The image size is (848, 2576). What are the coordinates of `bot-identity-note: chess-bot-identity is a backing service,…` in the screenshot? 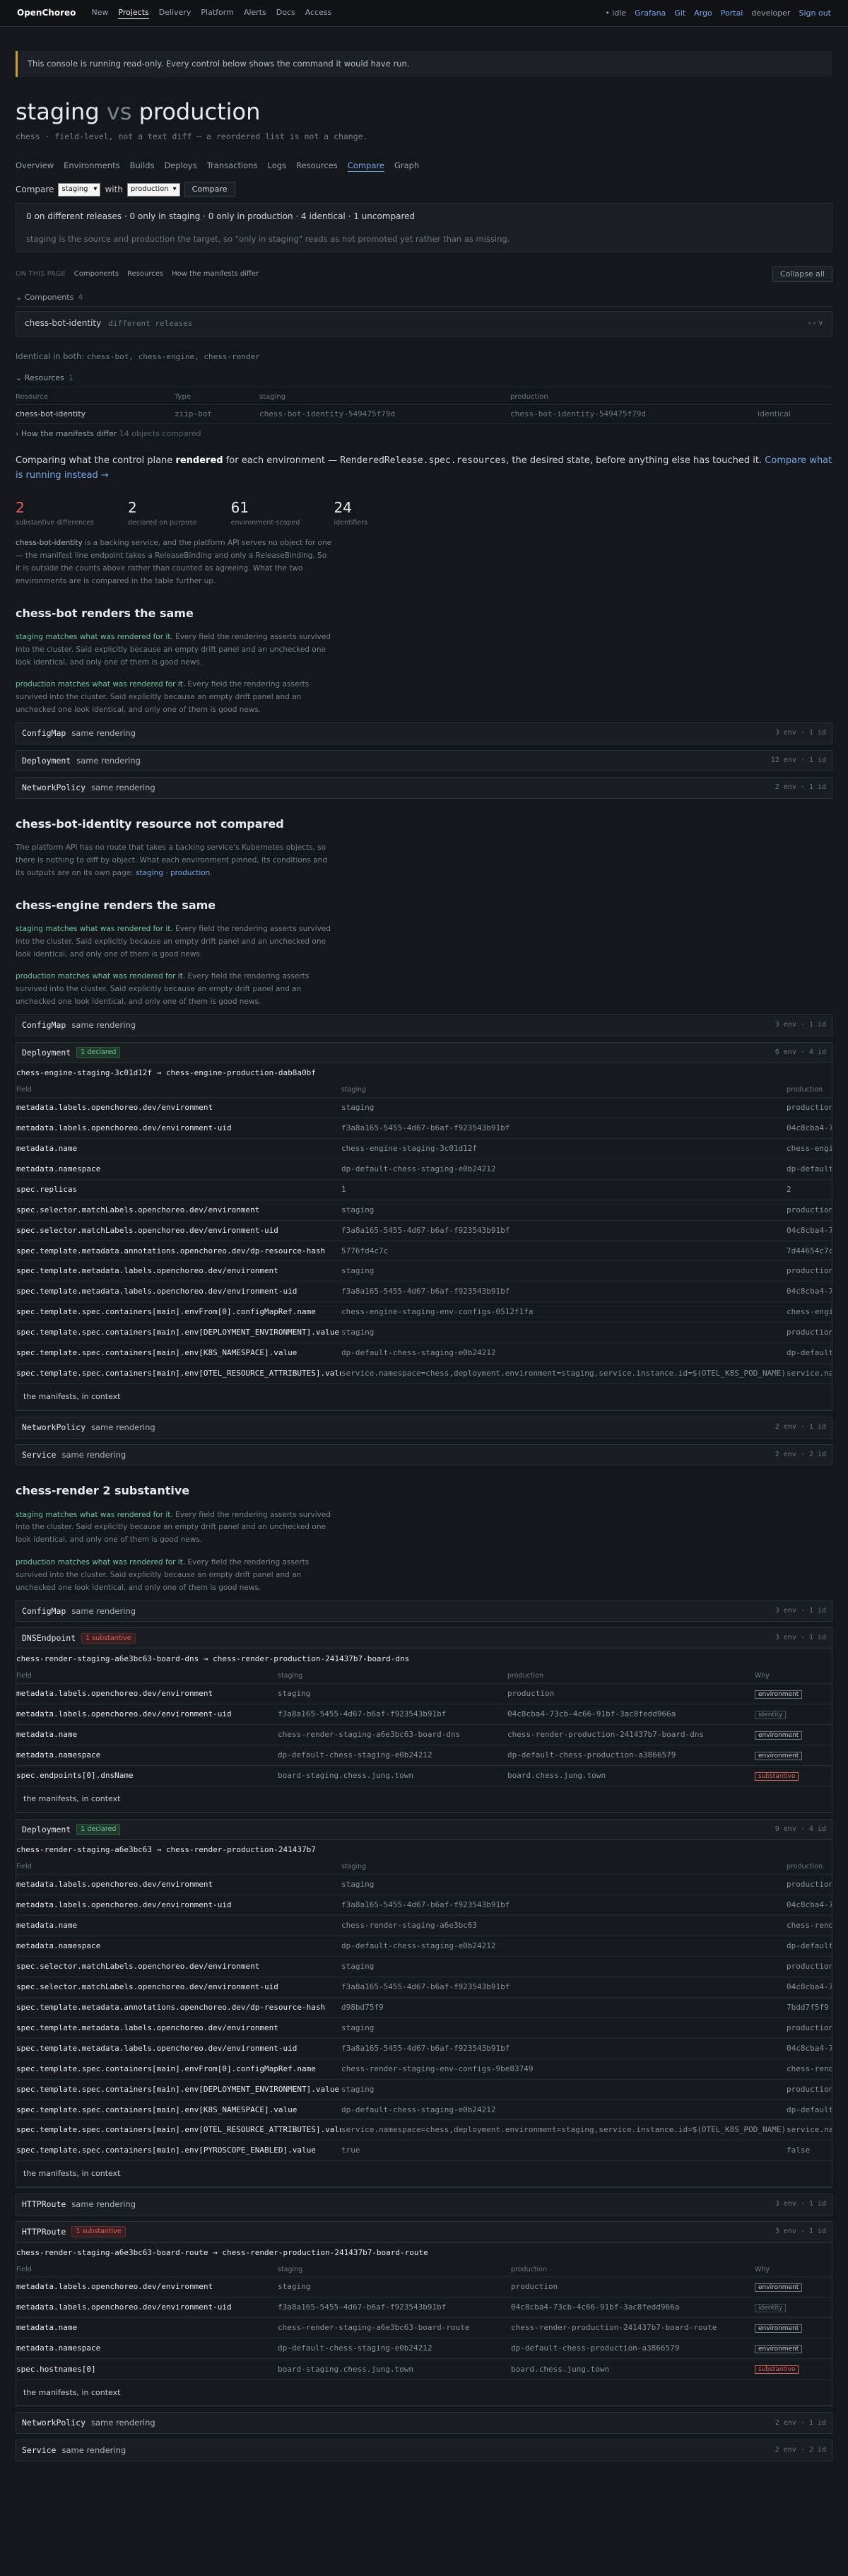 It's located at (174, 562).